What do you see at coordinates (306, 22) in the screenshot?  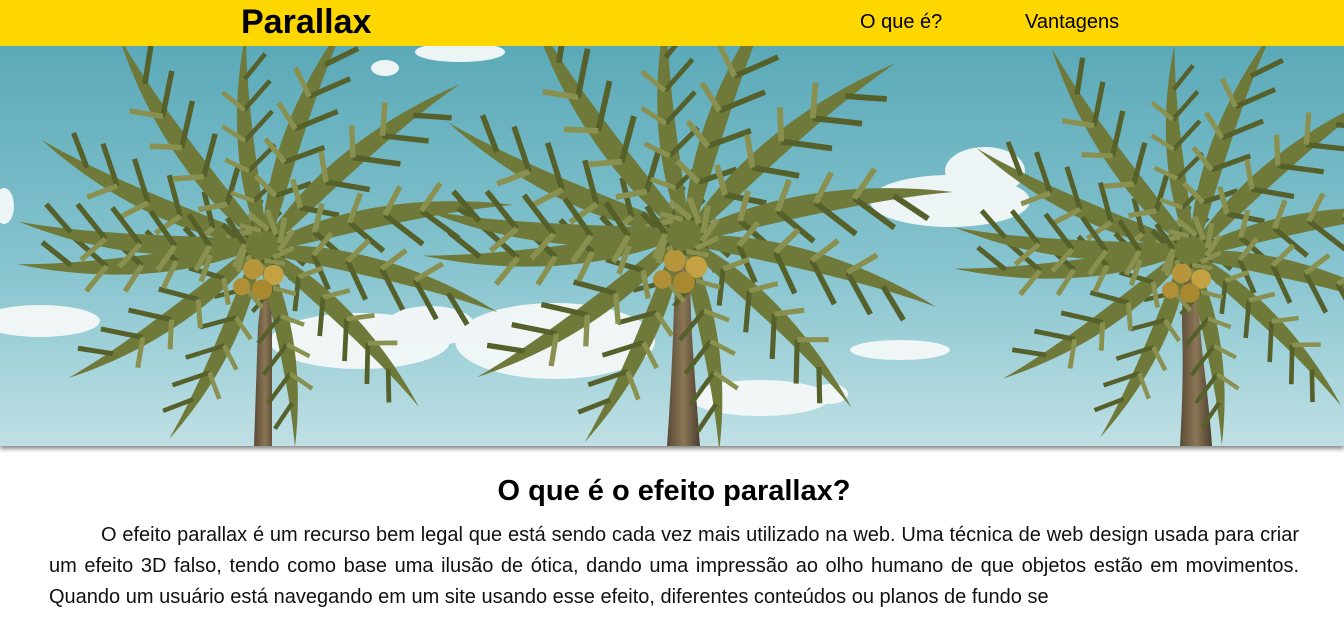 I see `site-logo: Parallax` at bounding box center [306, 22].